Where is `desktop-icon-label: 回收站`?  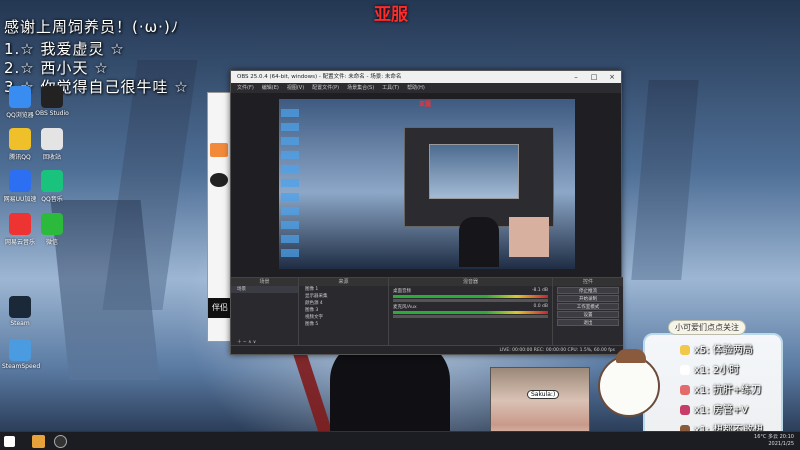 desktop-icon-label: 回收站 is located at coordinates (51, 157).